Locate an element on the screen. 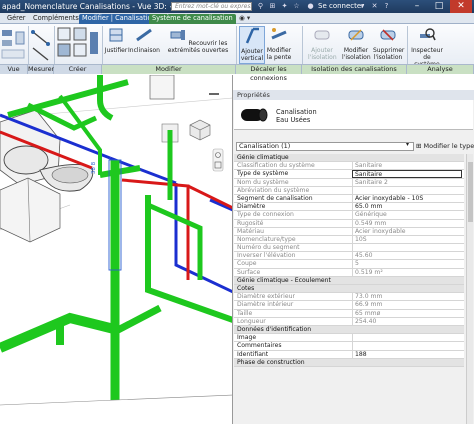 The image size is (474, 424). property-row: Identifiant 188 is located at coordinates (349, 354).